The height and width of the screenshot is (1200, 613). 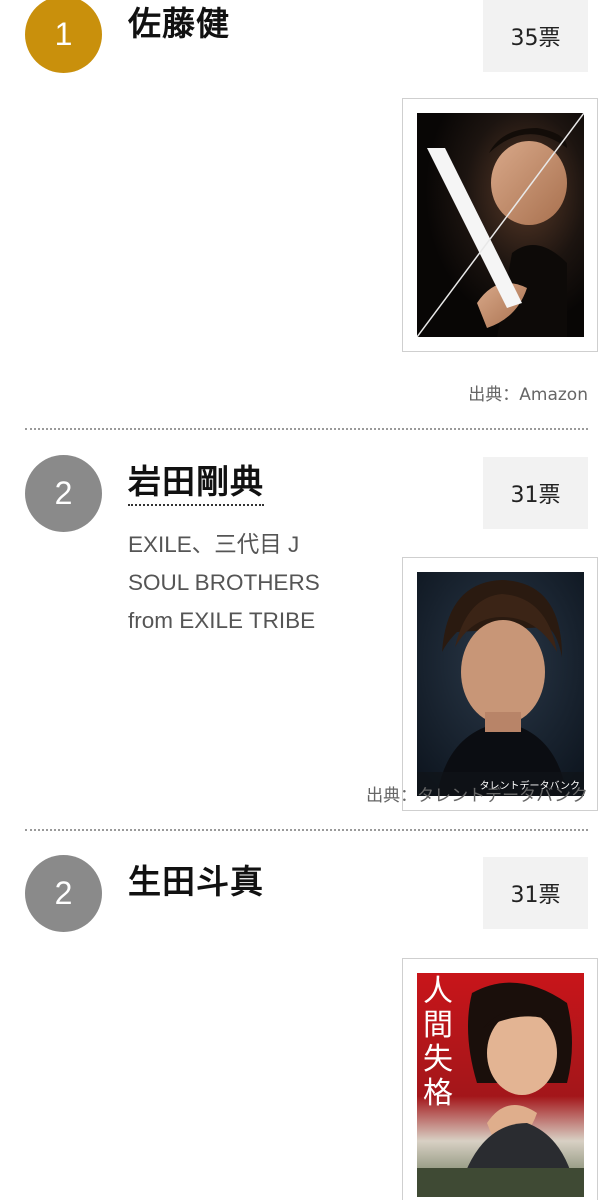 What do you see at coordinates (438, 991) in the screenshot?
I see `photo-title-char: 人` at bounding box center [438, 991].